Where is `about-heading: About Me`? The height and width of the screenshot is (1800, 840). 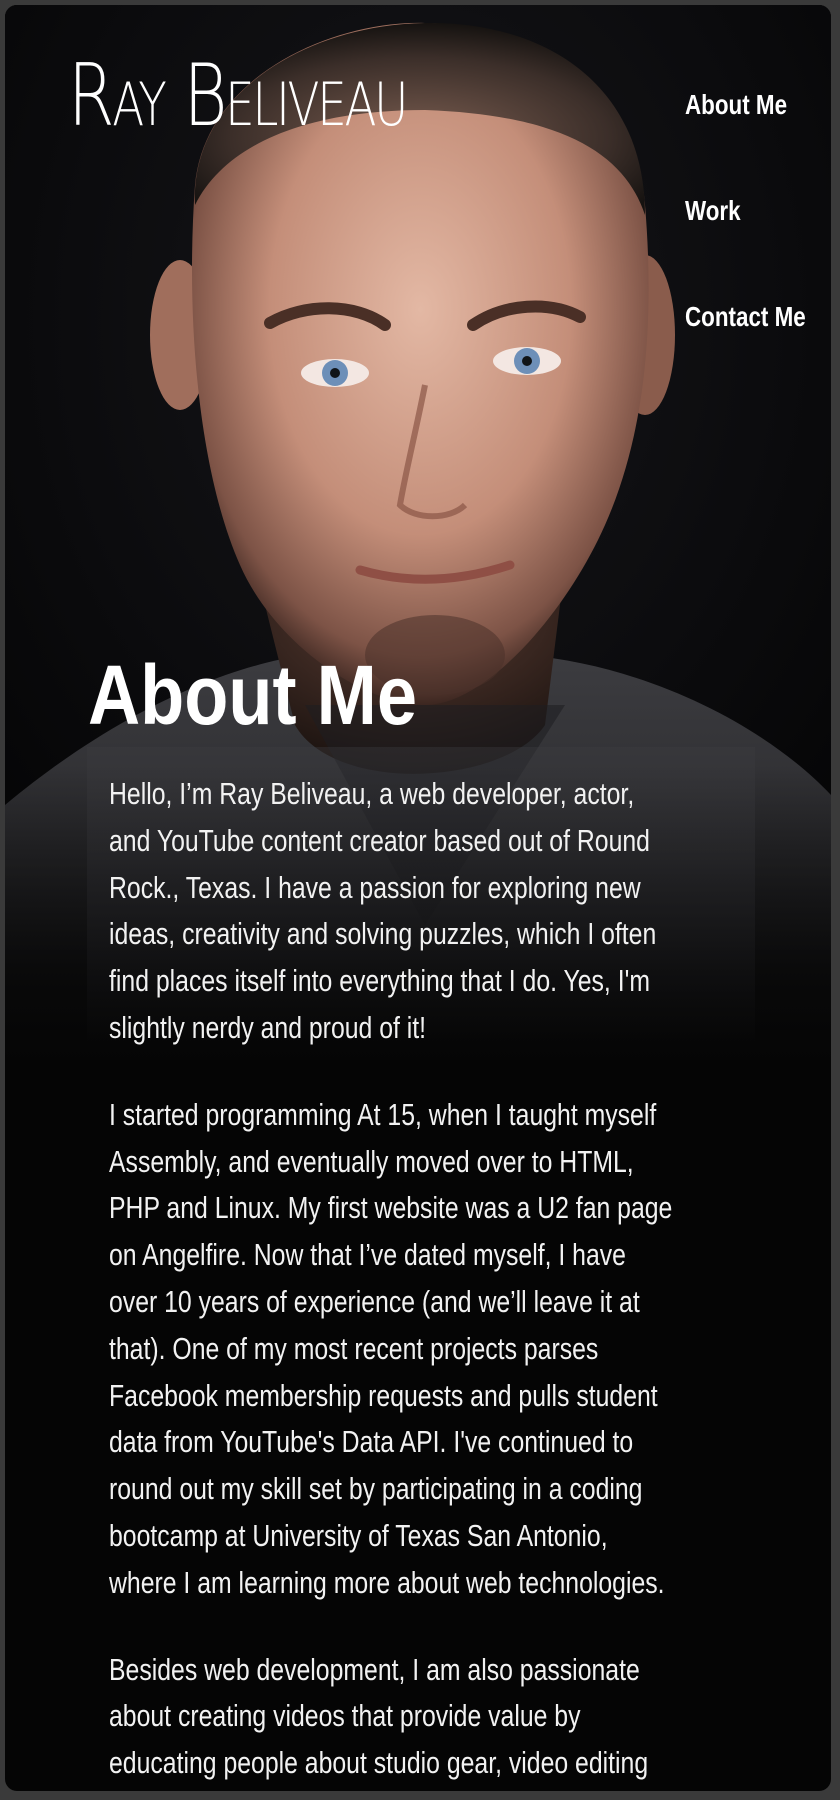 about-heading: About Me is located at coordinates (253, 695).